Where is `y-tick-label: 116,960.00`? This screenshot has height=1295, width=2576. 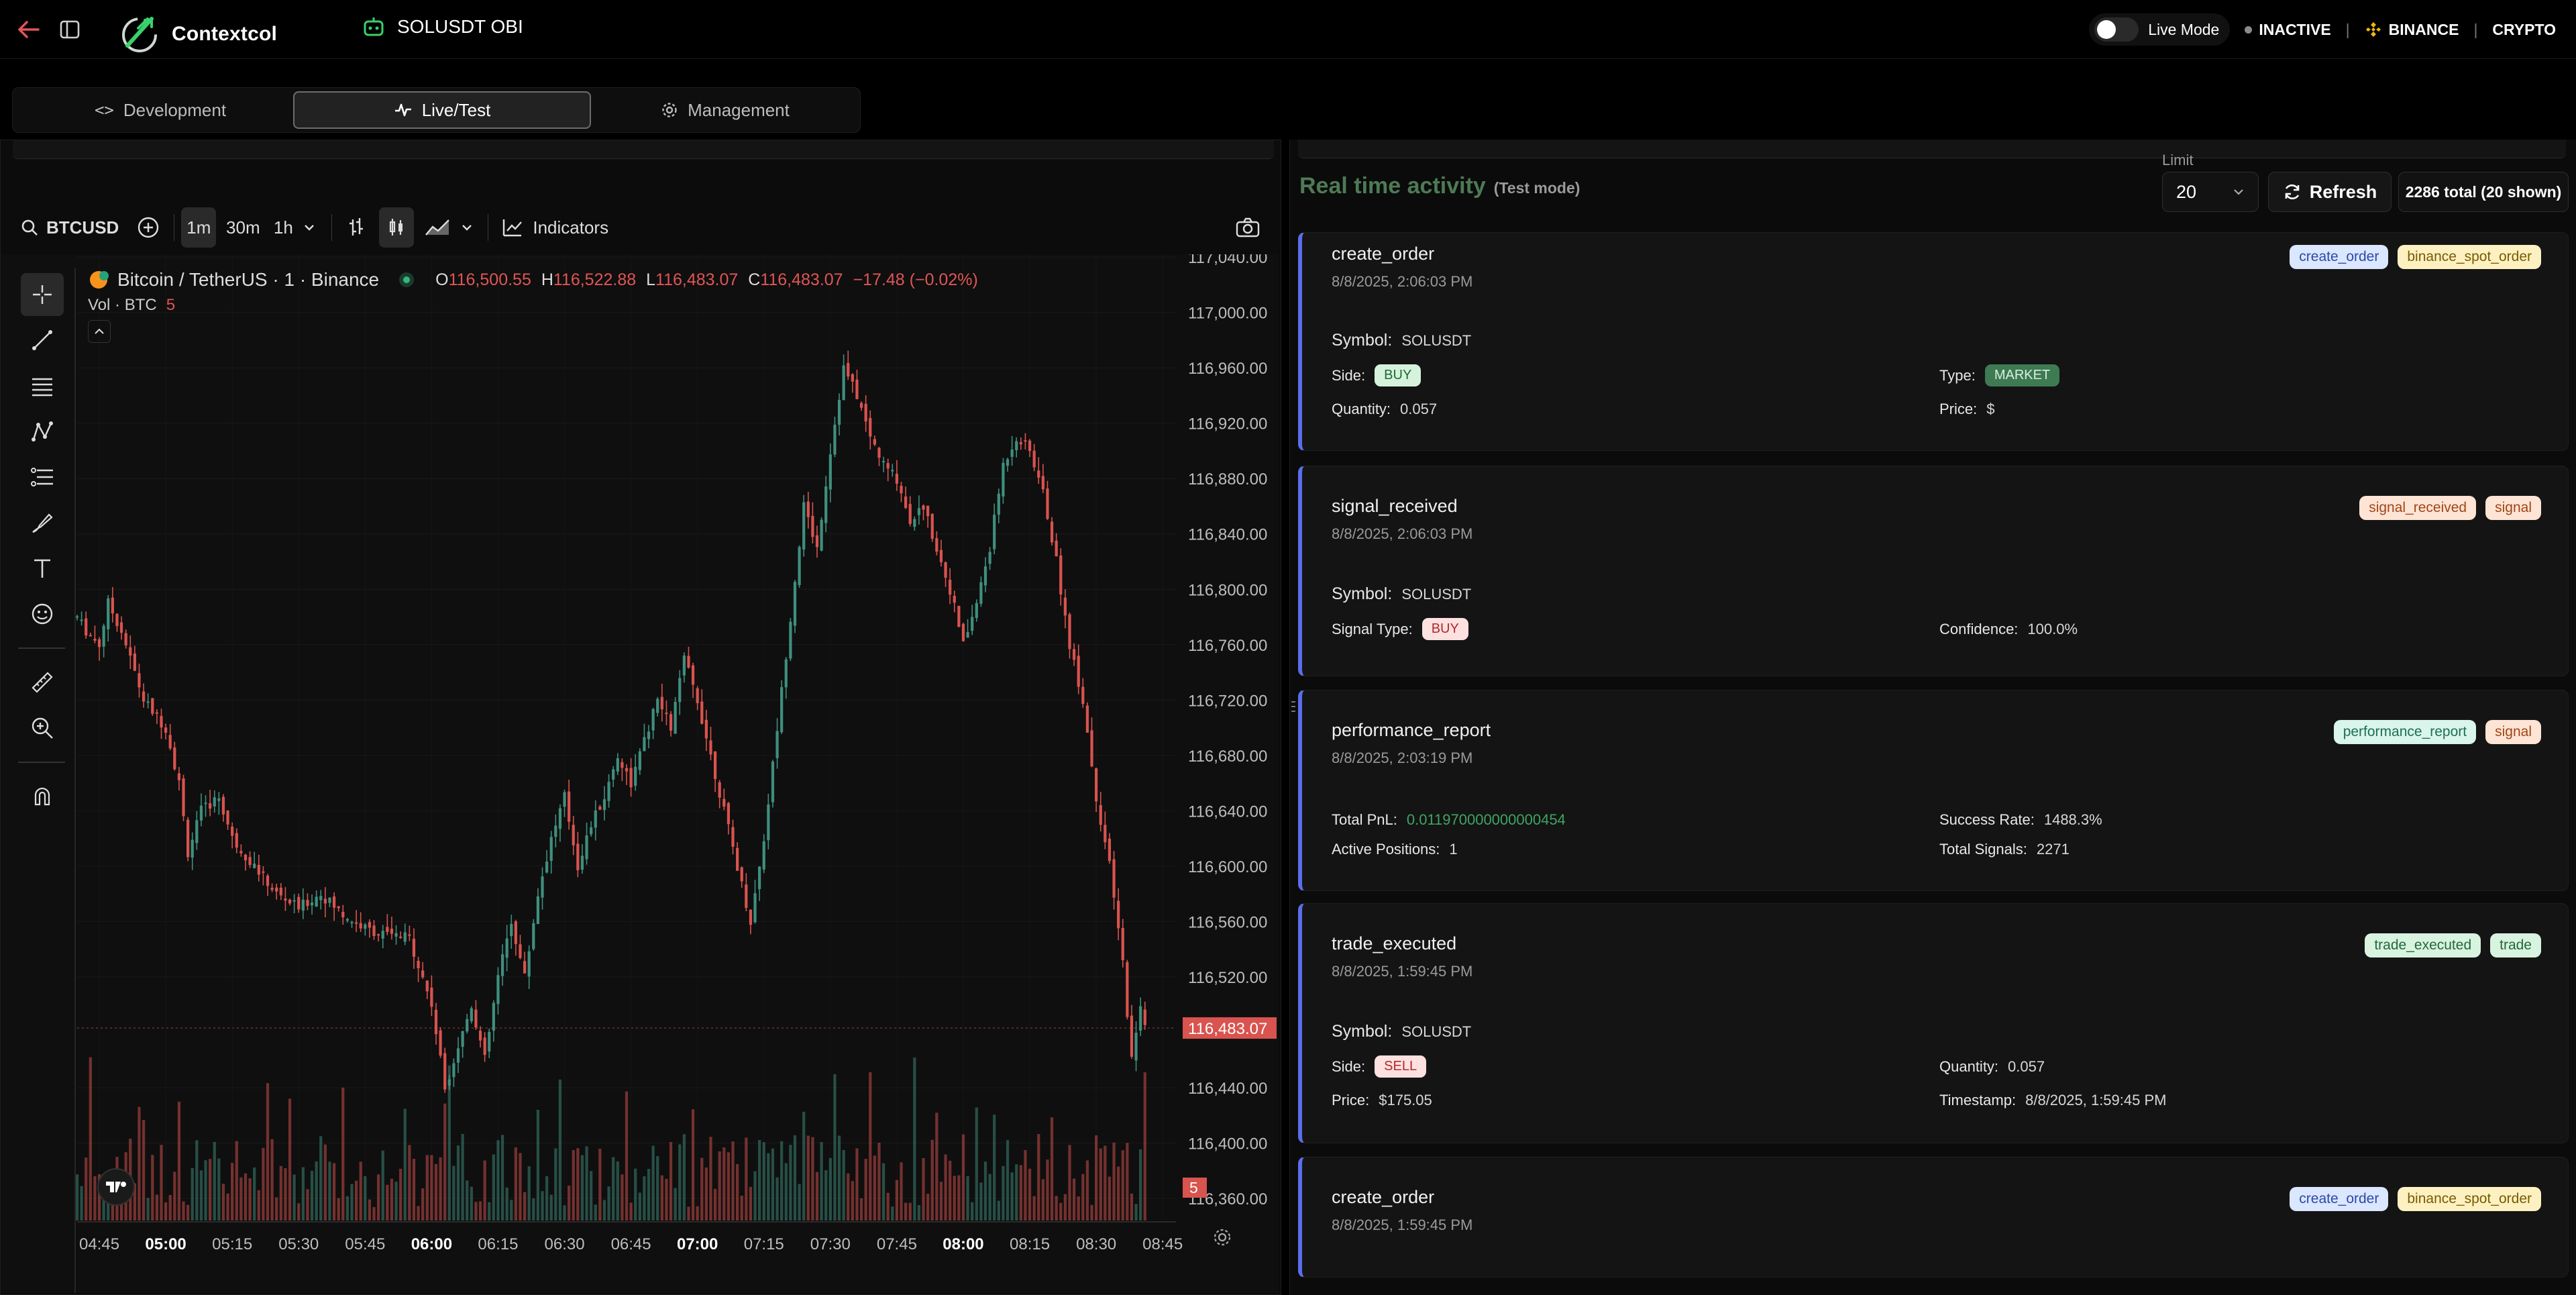 y-tick-label: 116,960.00 is located at coordinates (1227, 369).